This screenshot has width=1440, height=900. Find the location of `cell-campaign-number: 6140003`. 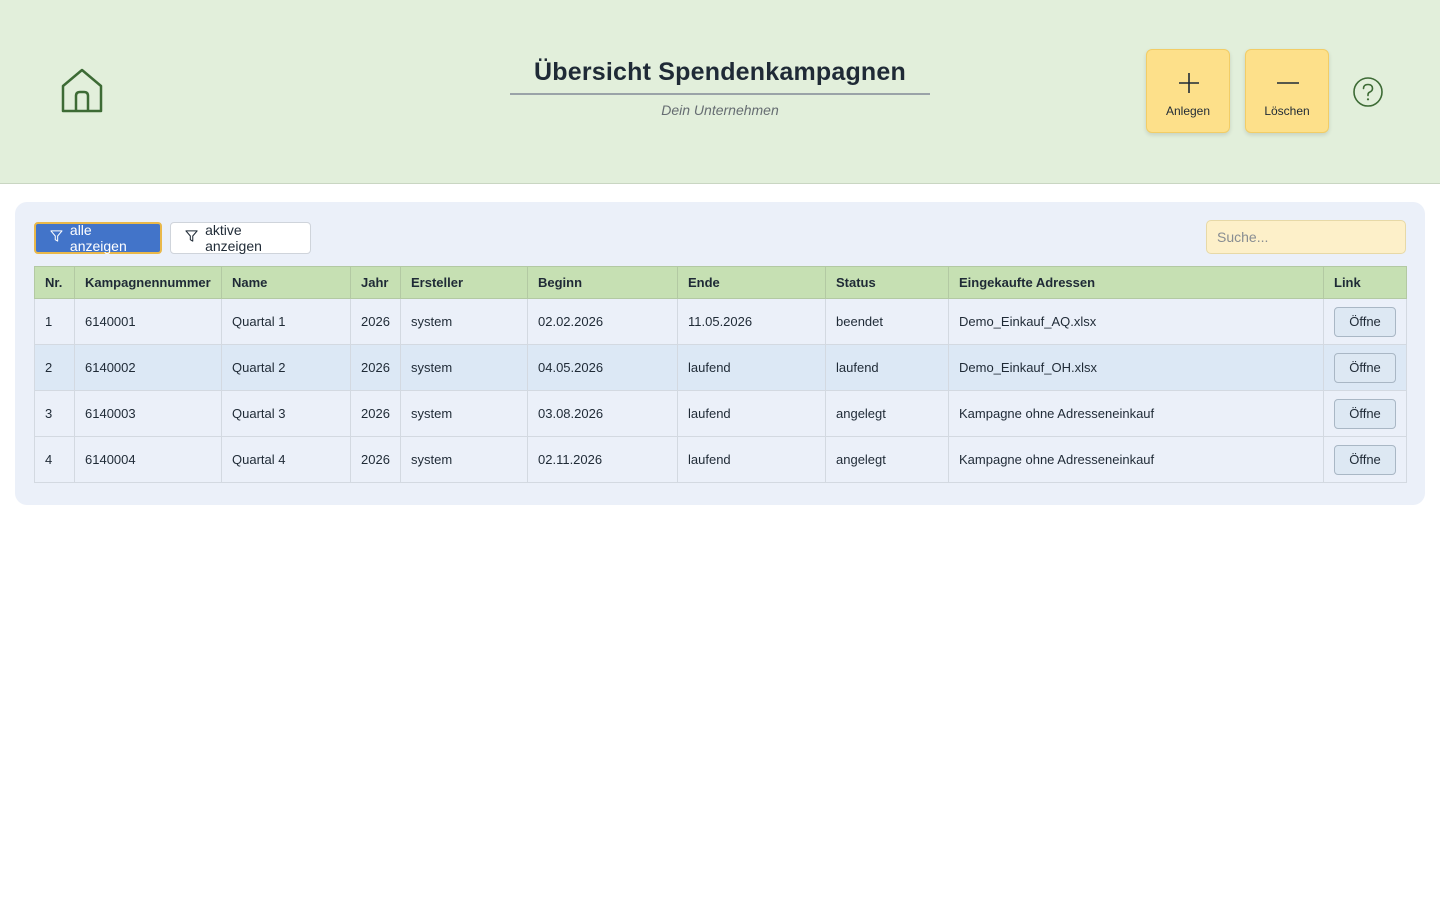

cell-campaign-number: 6140003 is located at coordinates (148, 413).